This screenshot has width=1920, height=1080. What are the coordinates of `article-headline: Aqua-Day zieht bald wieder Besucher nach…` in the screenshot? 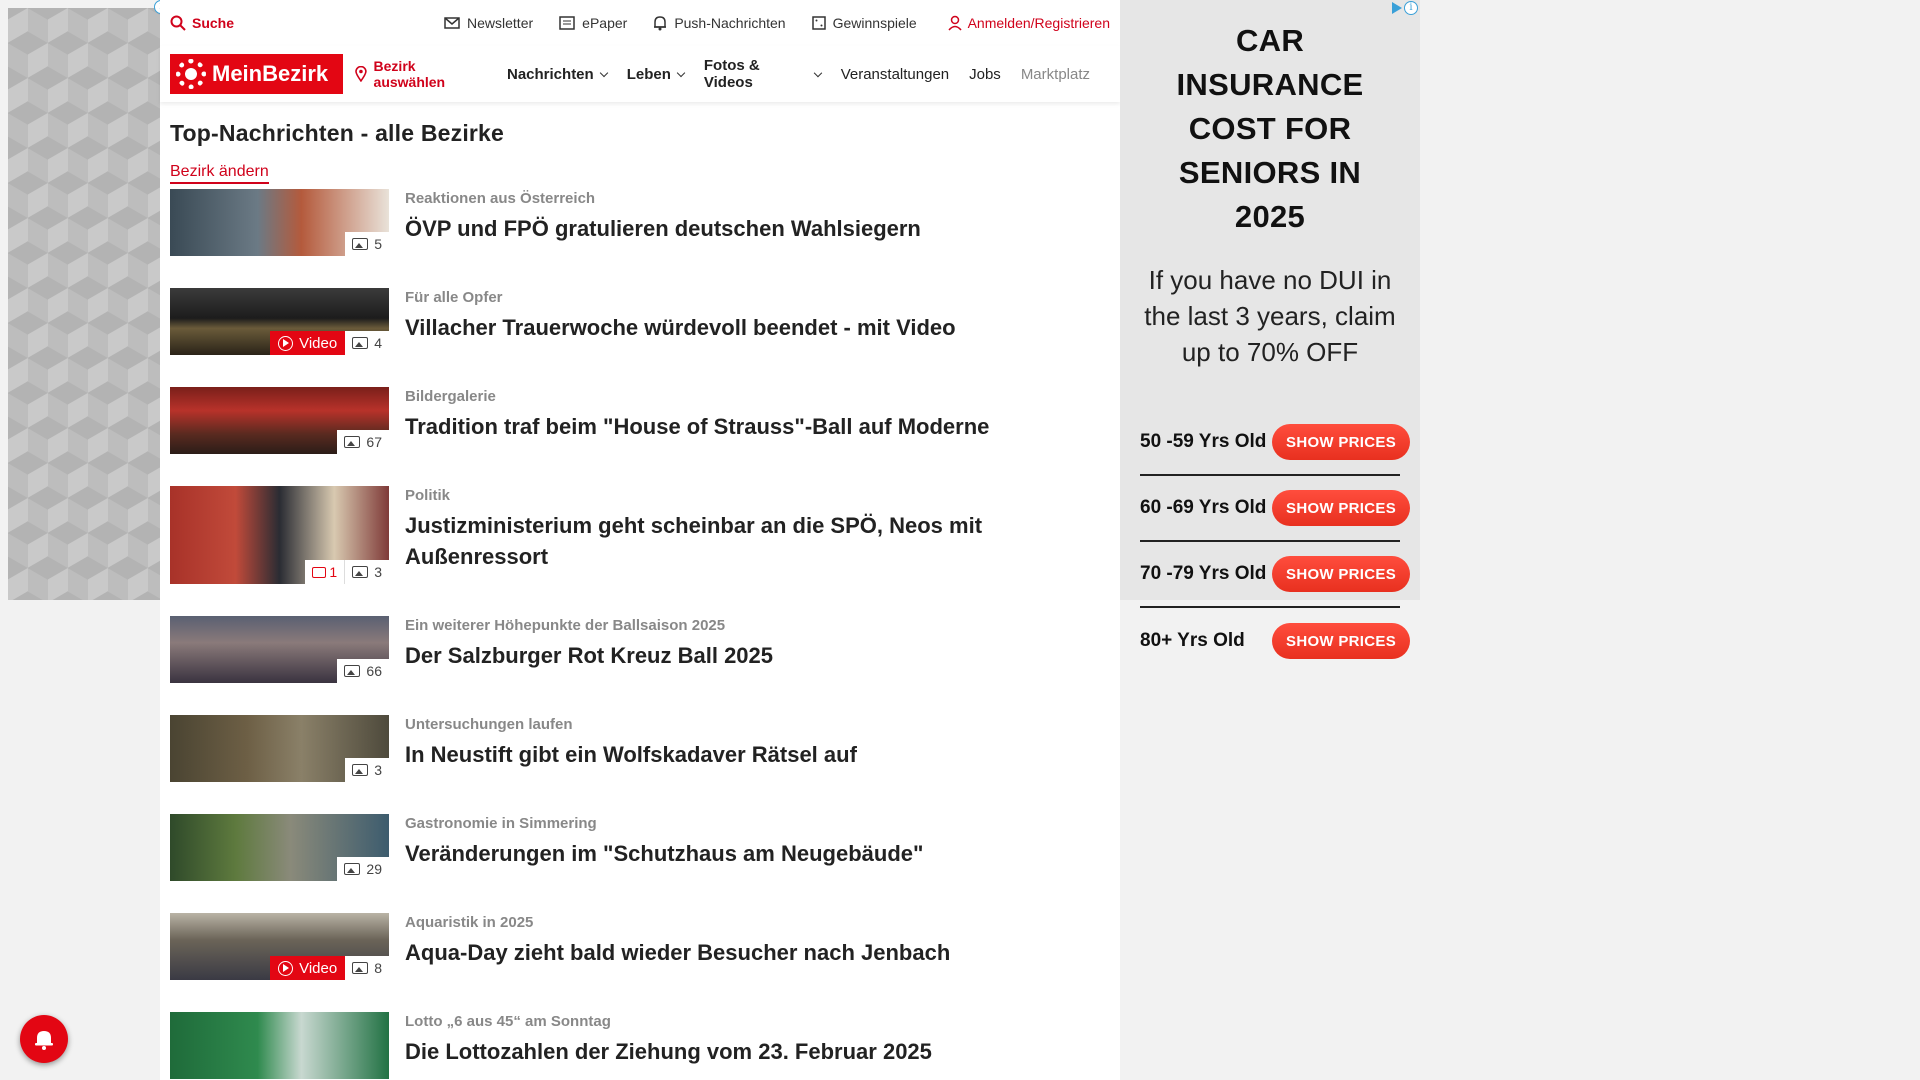 It's located at (715, 952).